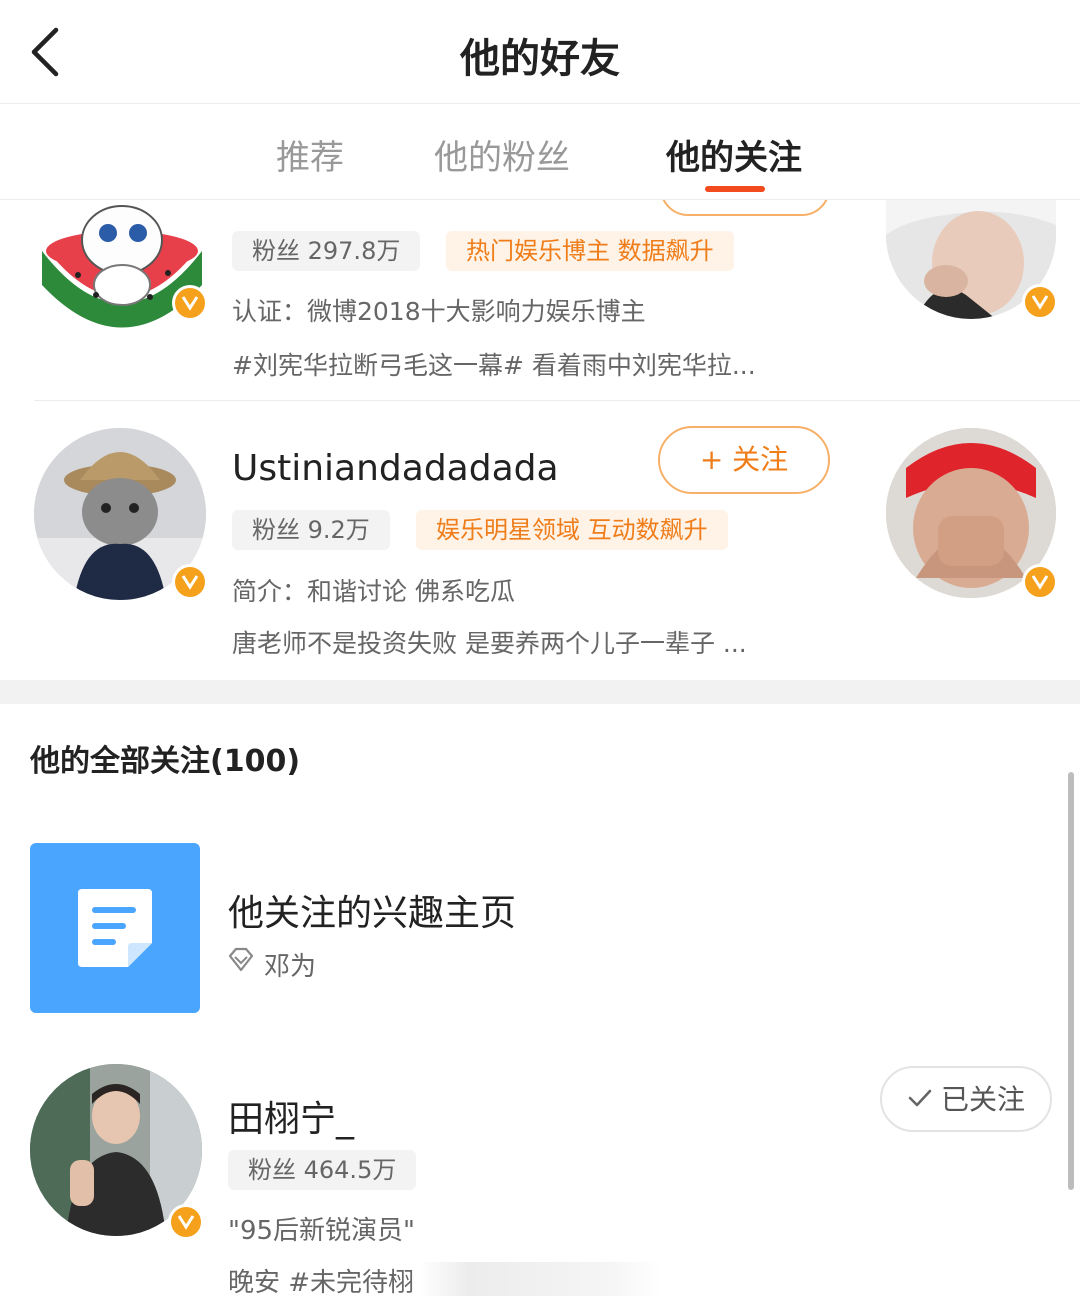 Image resolution: width=1080 pixels, height=1304 pixels. I want to click on fans-count-chip: 粉丝 297.8万, so click(326, 251).